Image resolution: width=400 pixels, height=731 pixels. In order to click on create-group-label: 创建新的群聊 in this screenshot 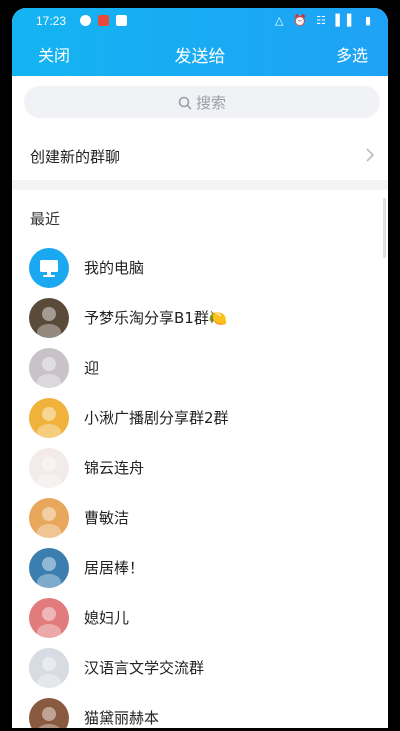, I will do `click(75, 157)`.